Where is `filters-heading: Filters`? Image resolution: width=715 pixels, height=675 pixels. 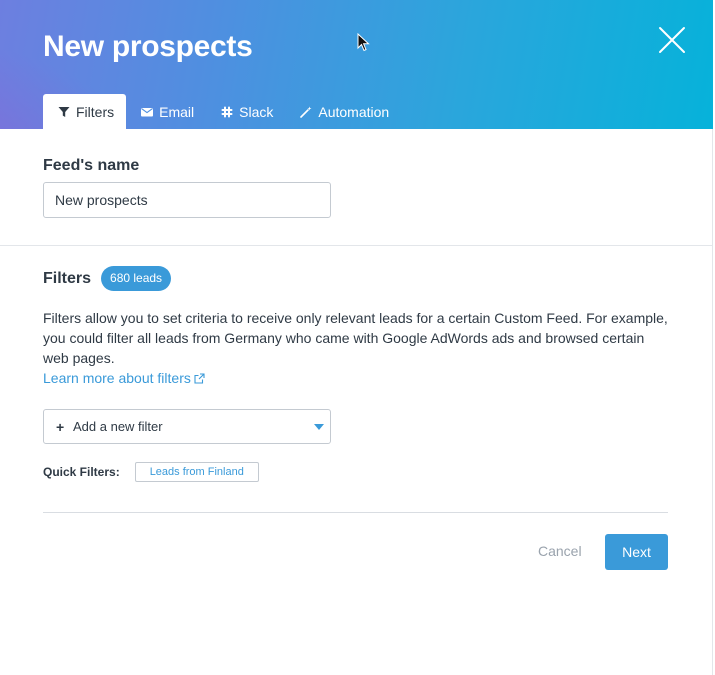 filters-heading: Filters is located at coordinates (67, 278).